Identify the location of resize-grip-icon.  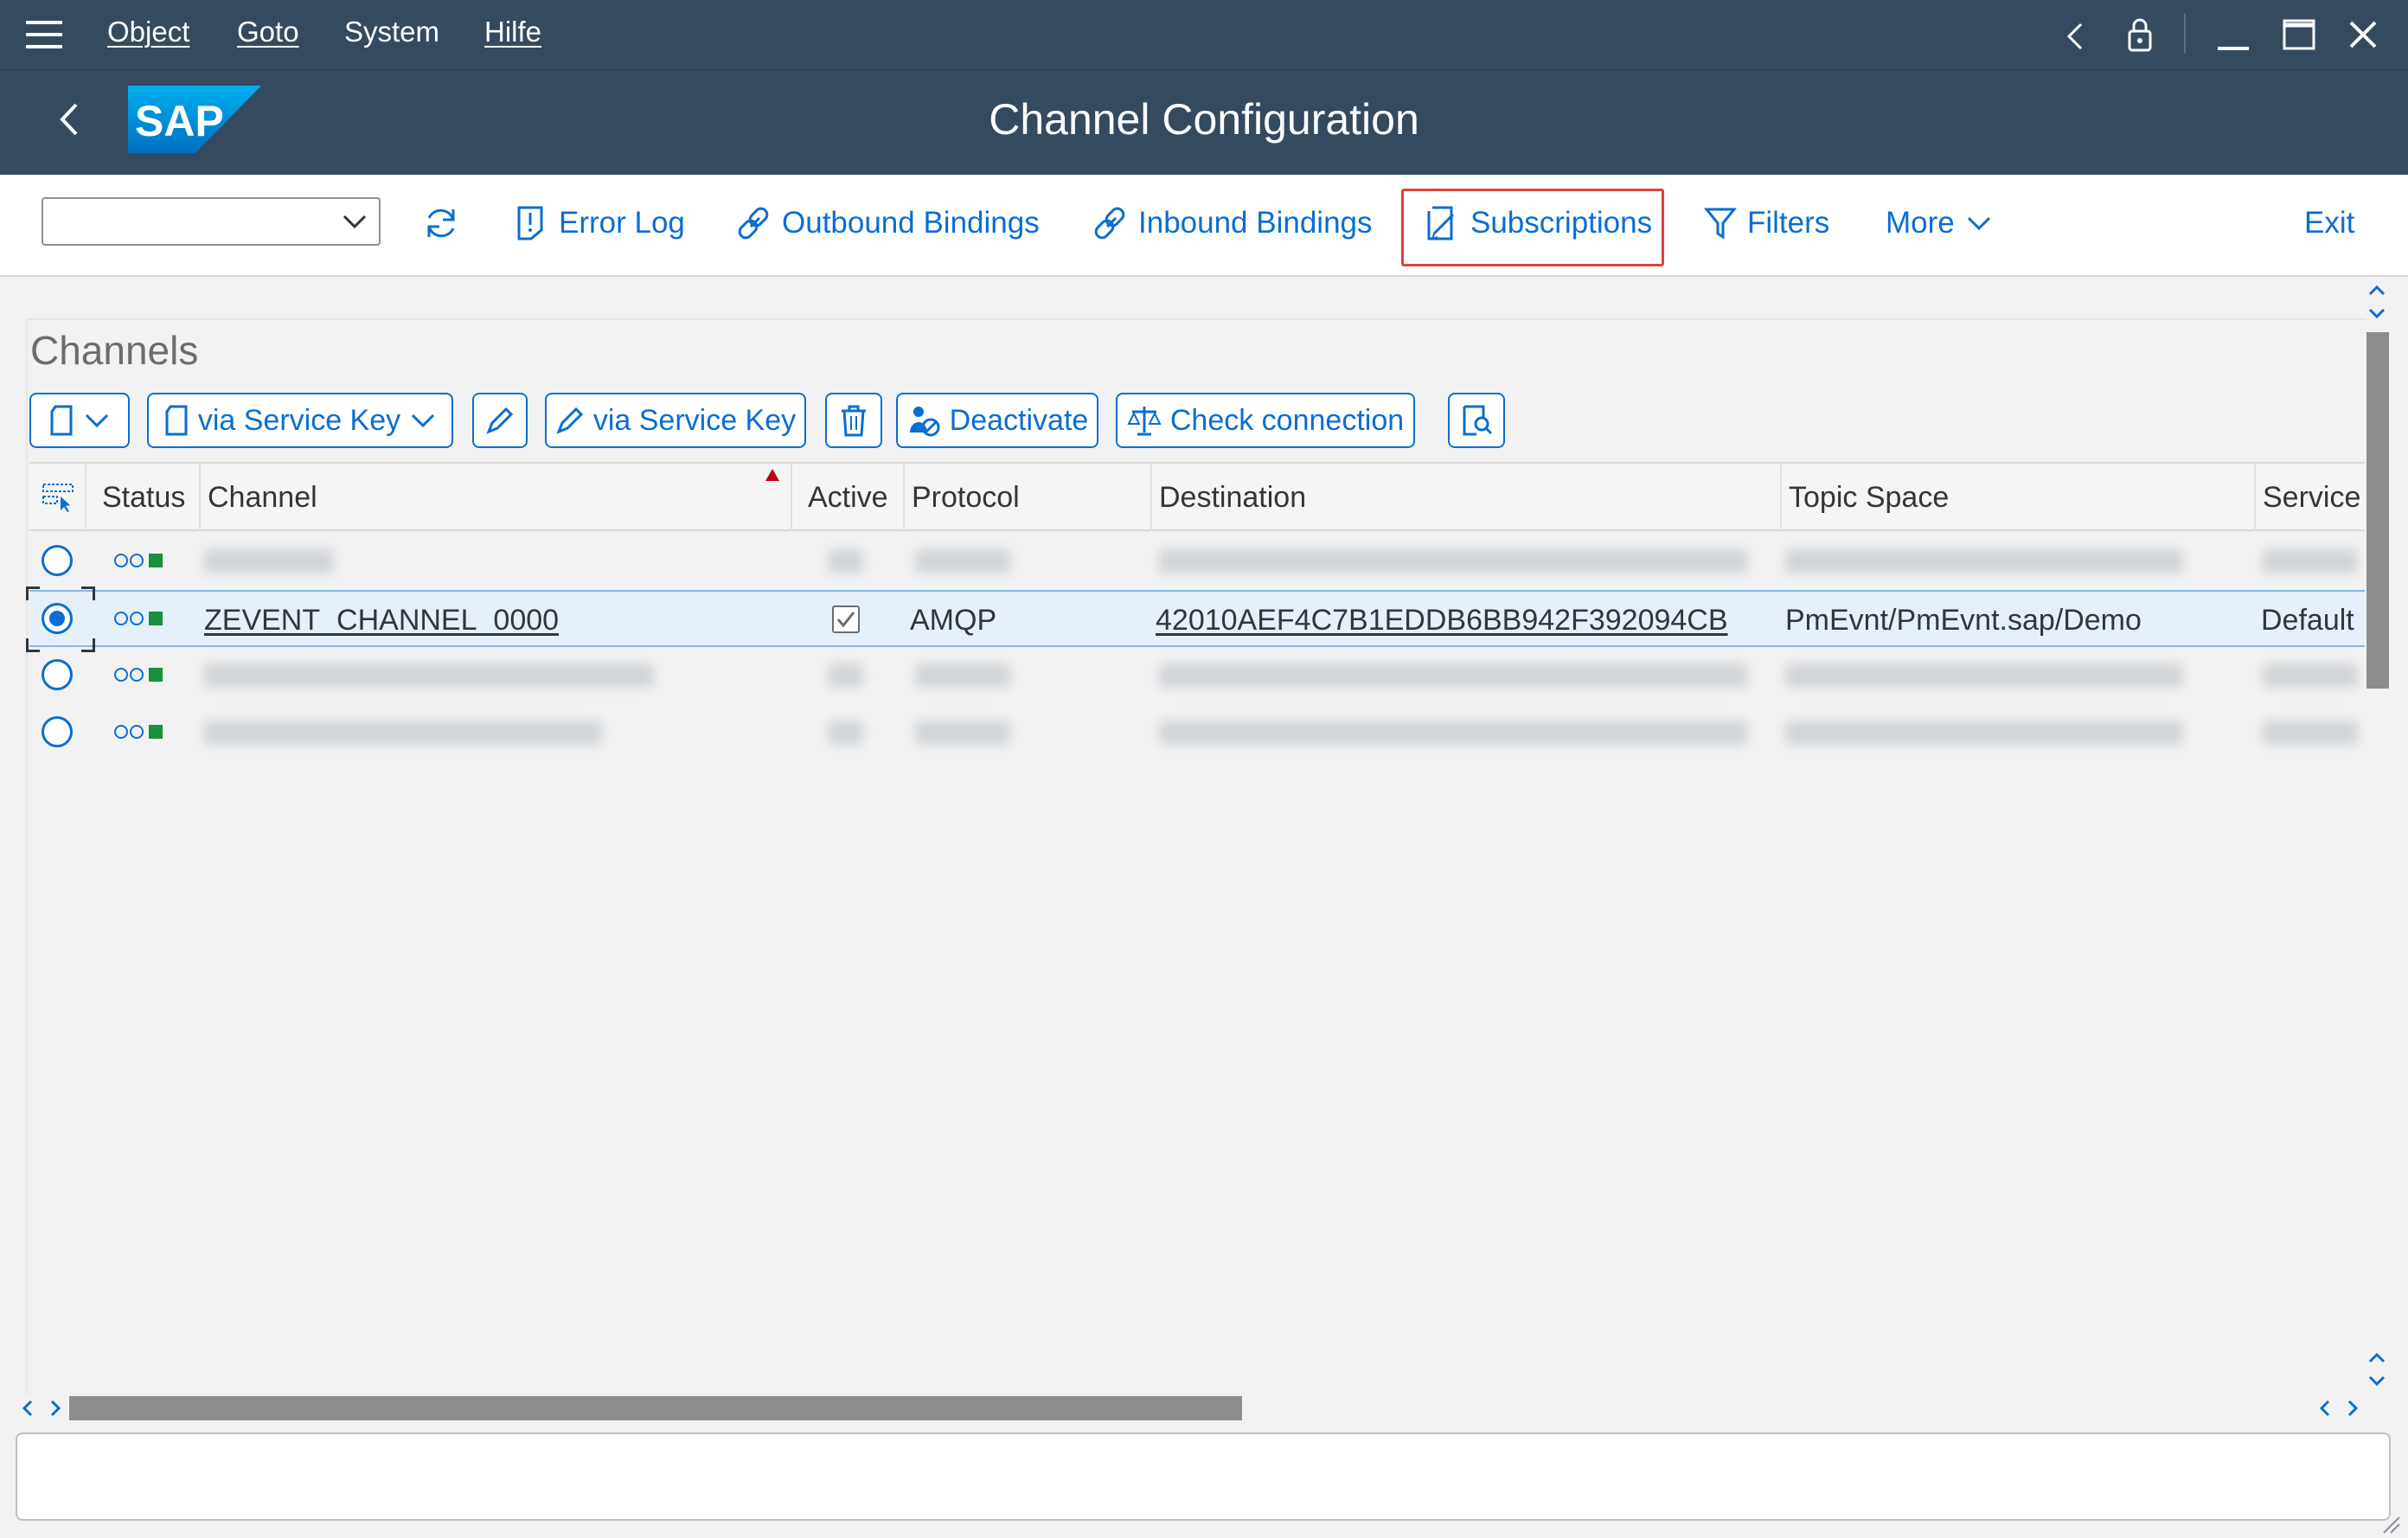
(2390, 1523).